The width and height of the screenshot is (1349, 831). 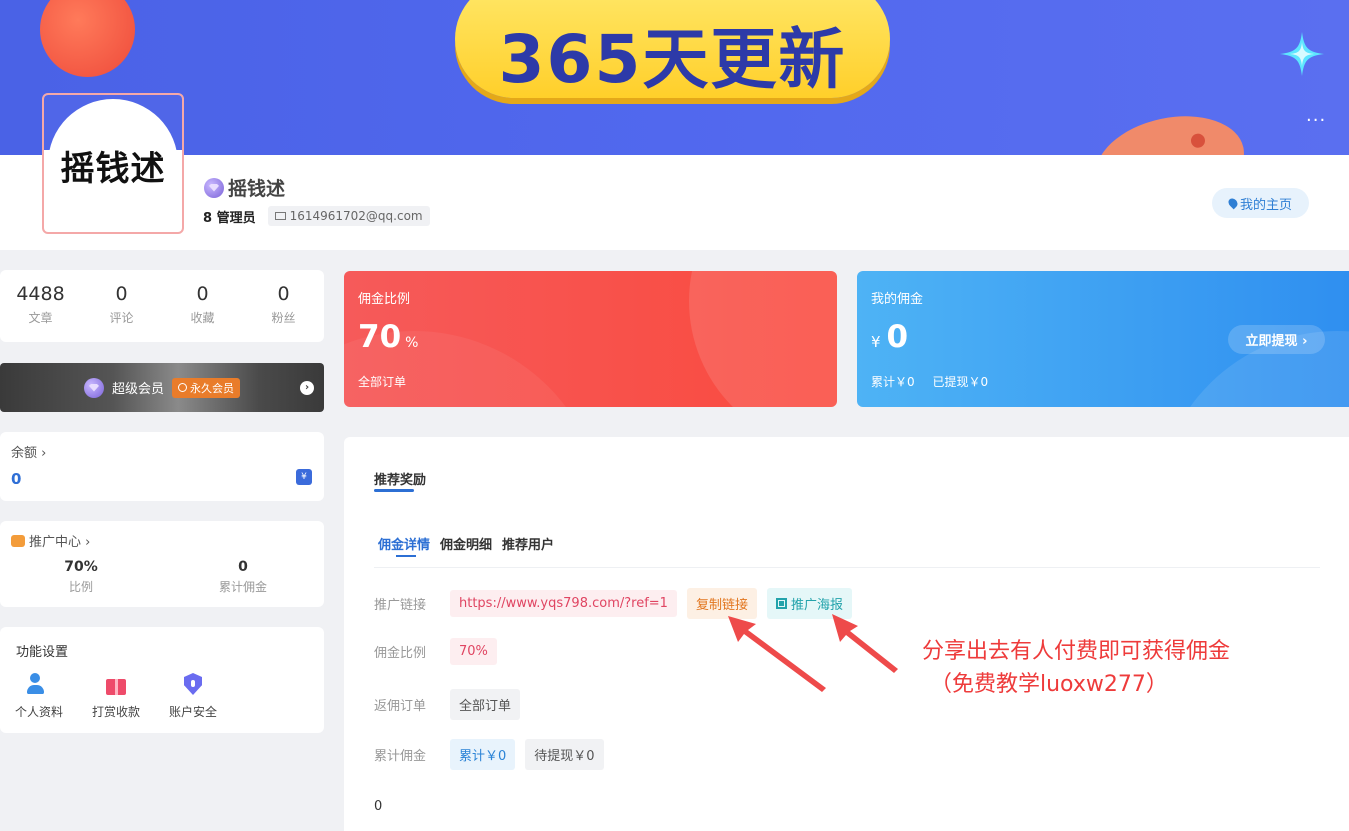 I want to click on promotion-stats: 70% 比例 0 累计佣金, so click(x=162, y=577).